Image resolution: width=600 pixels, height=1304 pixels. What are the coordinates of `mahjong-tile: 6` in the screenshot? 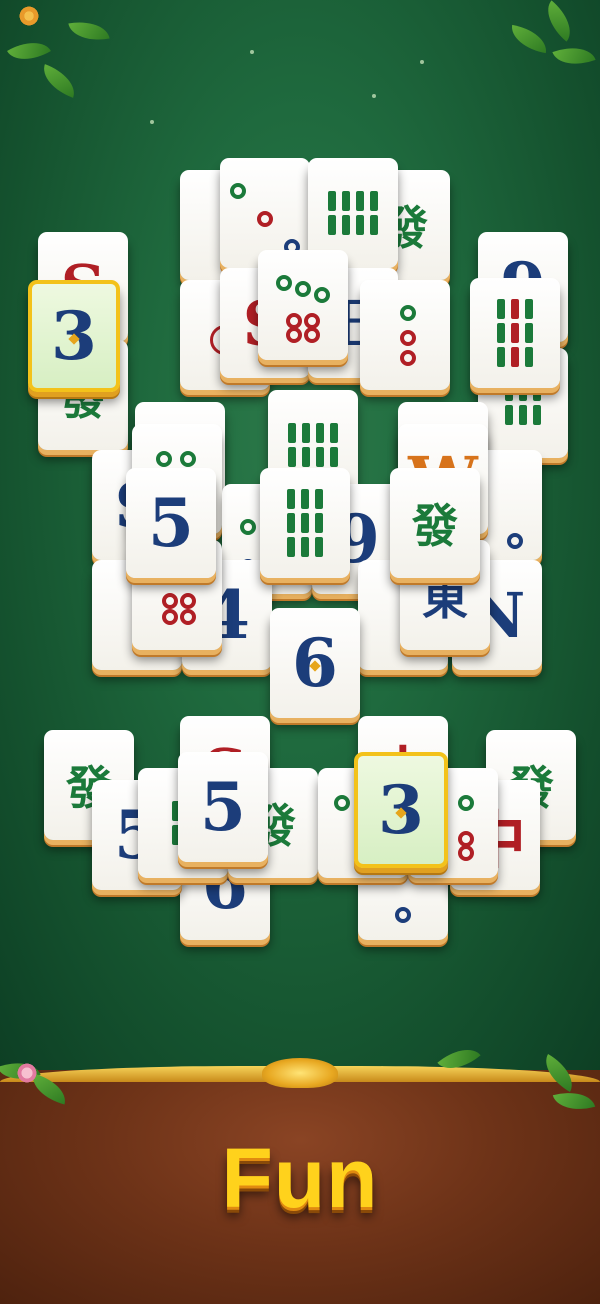 It's located at (315, 663).